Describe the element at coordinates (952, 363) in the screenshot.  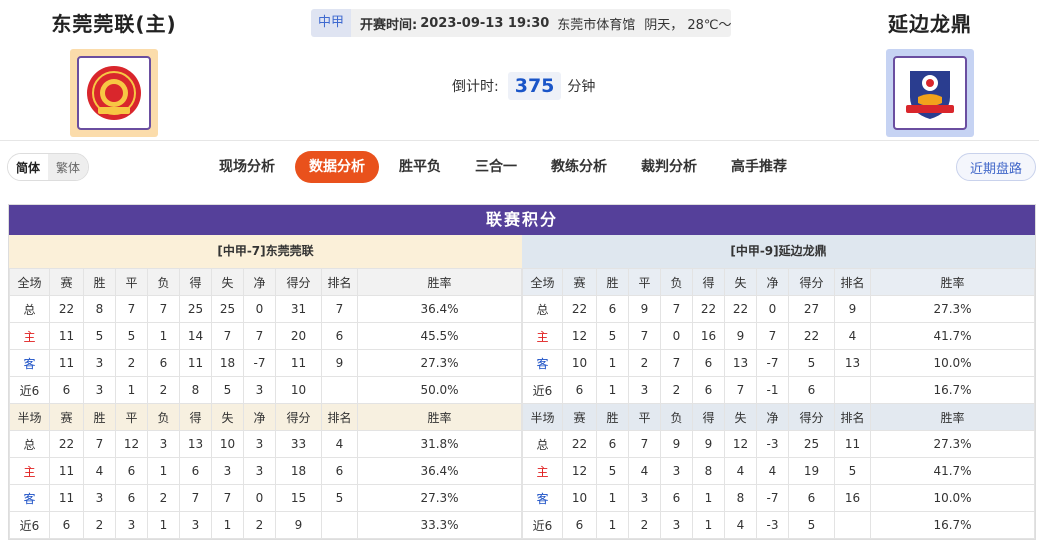
I see `table-cell: 10.0%` at that location.